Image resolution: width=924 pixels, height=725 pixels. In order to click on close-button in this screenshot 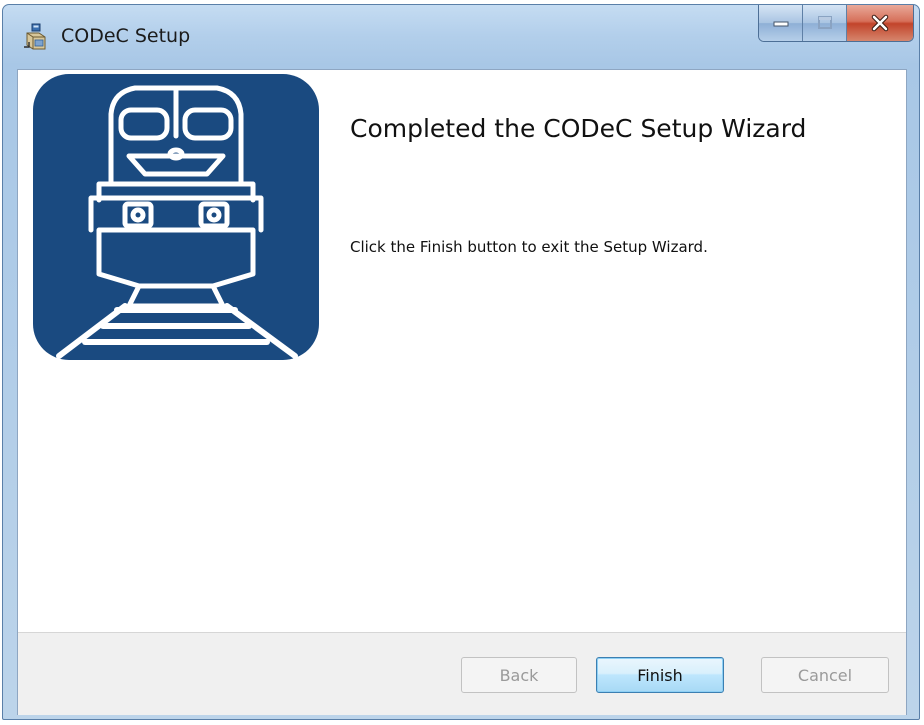, I will do `click(880, 23)`.